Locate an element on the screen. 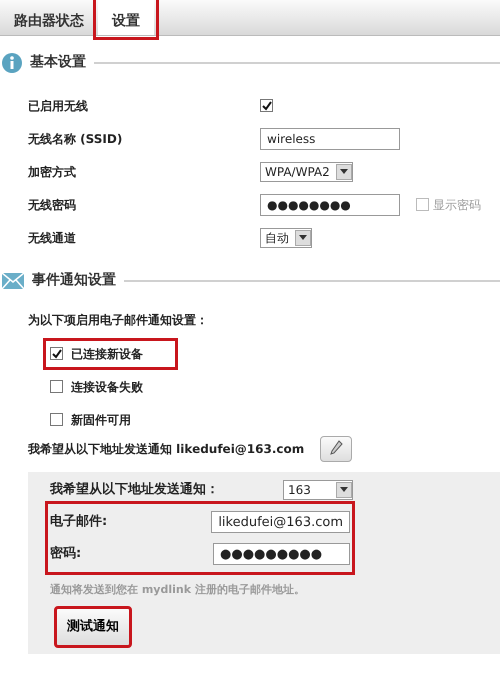 This screenshot has height=673, width=500. password-field: ●●●●●●●● is located at coordinates (330, 205).